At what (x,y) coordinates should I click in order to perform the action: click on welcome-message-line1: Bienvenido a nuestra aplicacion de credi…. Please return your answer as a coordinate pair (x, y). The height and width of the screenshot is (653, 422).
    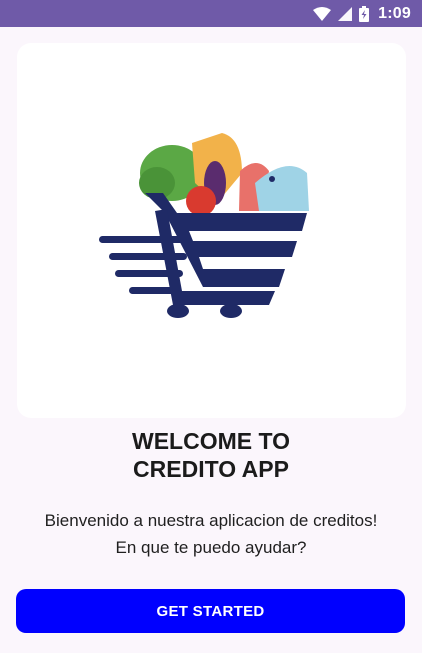
    Looking at the image, I should click on (211, 520).